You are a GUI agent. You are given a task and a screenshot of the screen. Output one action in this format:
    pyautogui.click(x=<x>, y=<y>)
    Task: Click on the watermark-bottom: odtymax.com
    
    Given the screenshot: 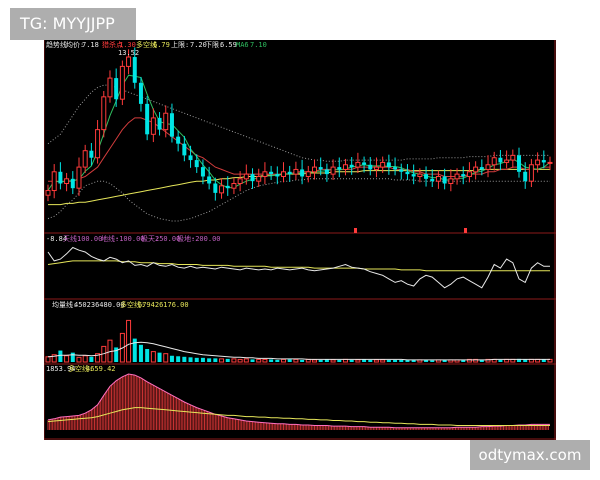 What is the action you would take?
    pyautogui.click(x=530, y=455)
    